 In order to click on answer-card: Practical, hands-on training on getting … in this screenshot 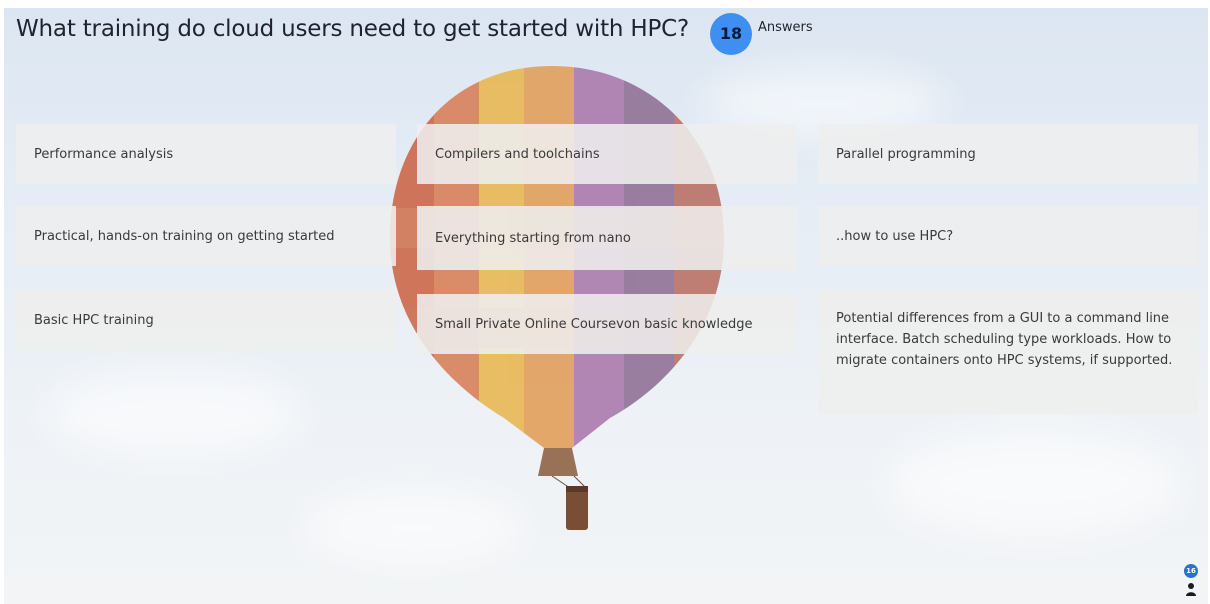, I will do `click(206, 236)`.